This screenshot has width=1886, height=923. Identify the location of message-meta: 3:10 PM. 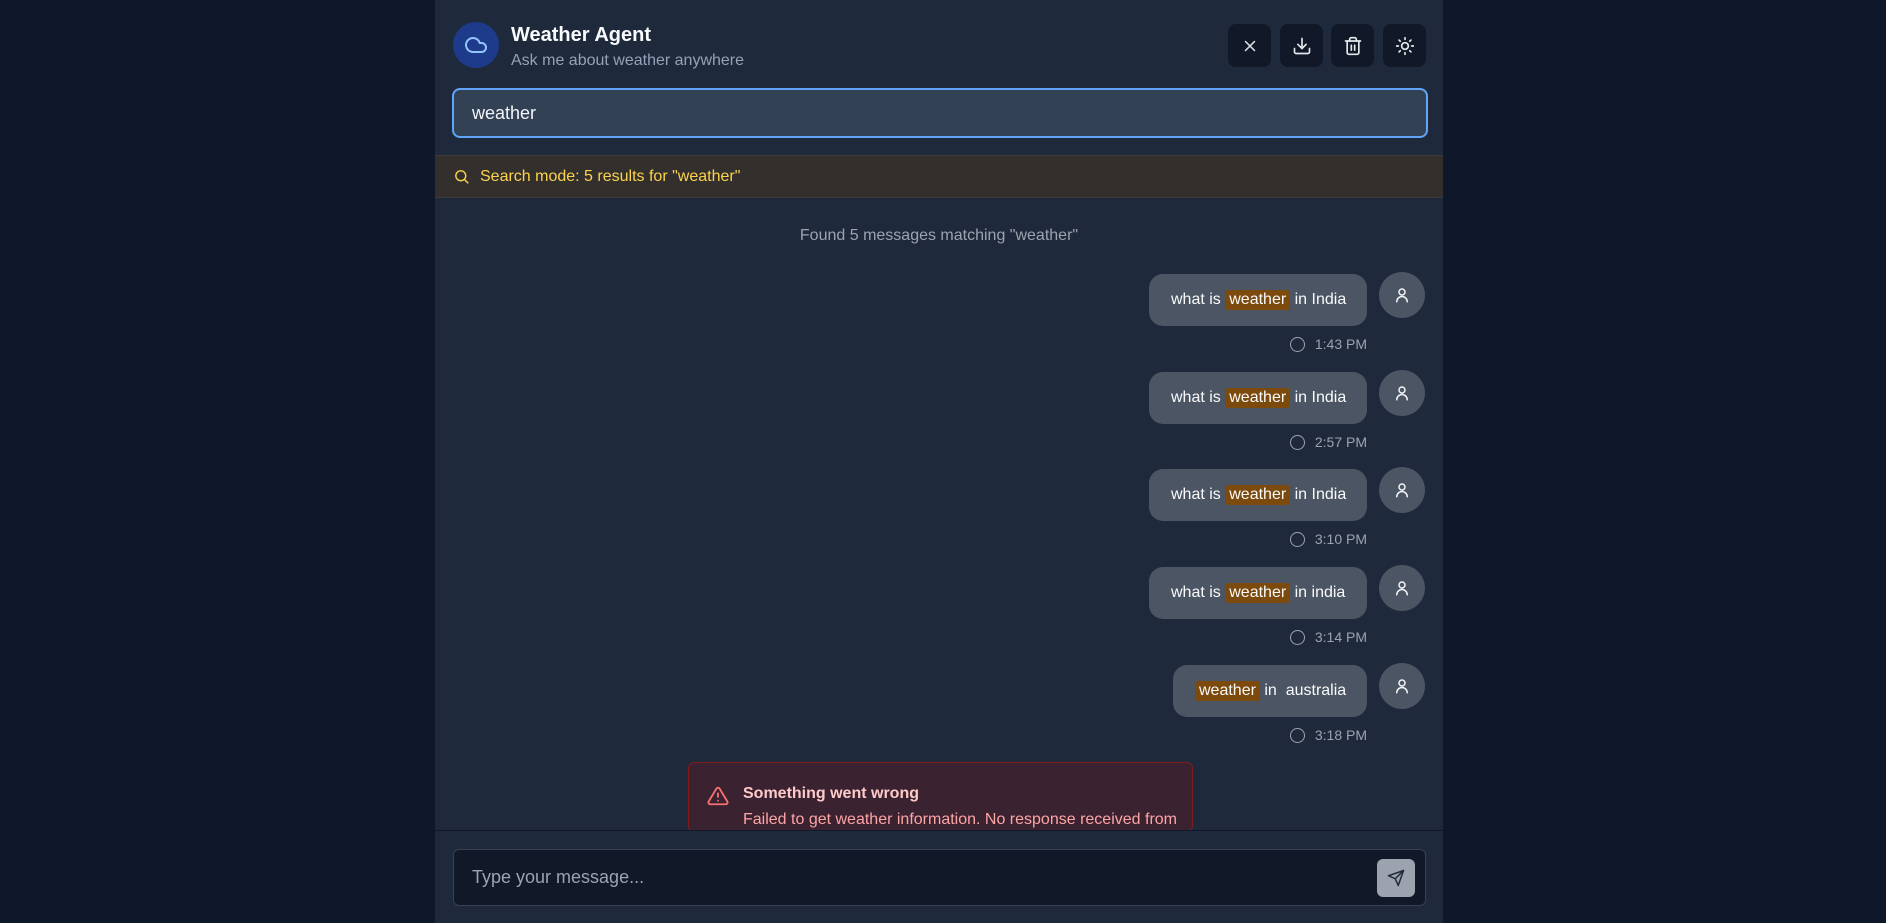
(1328, 539).